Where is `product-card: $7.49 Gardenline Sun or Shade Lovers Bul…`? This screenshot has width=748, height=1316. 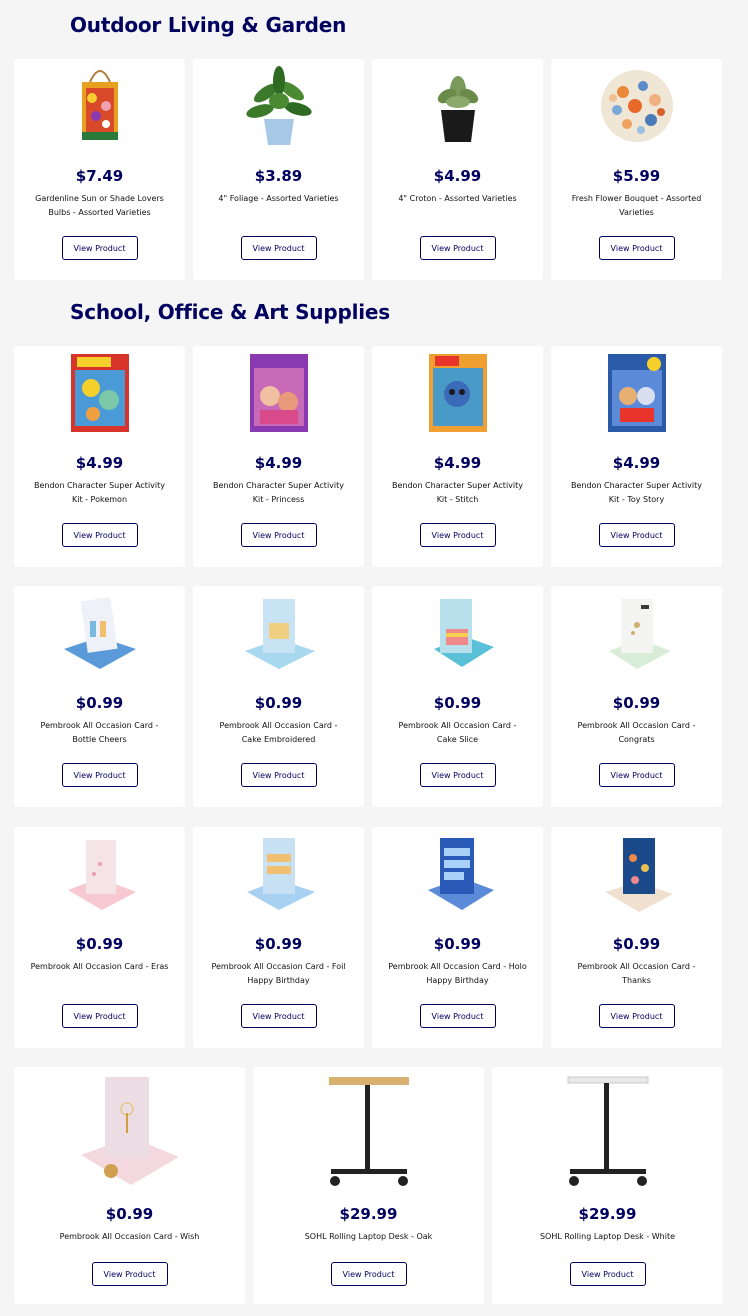 product-card: $7.49 Gardenline Sun or Shade Lovers Bul… is located at coordinates (99, 169).